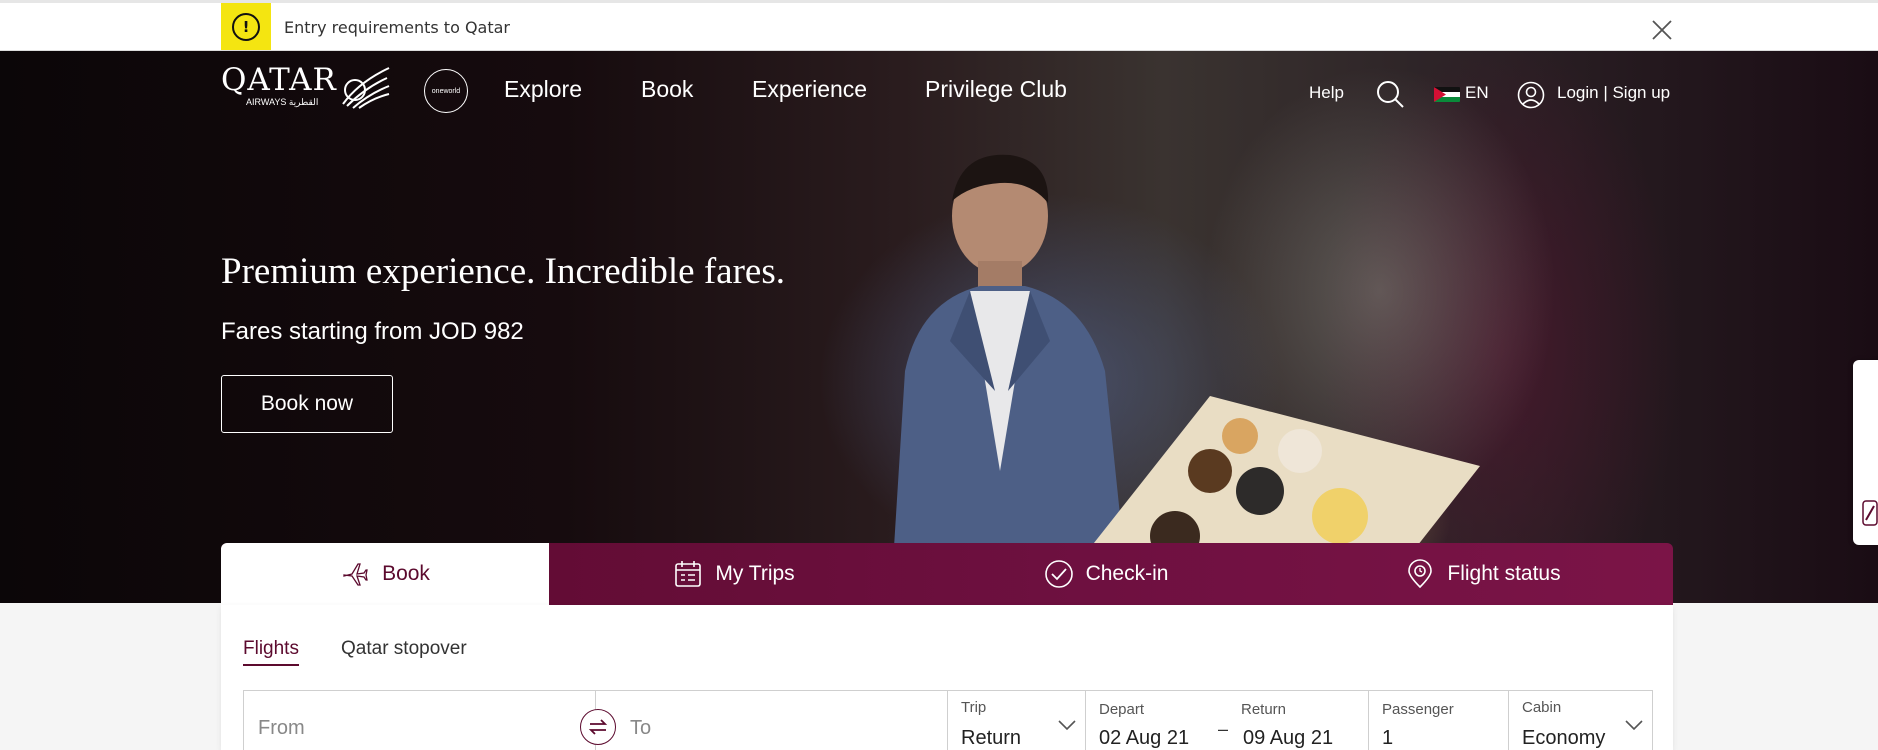 The image size is (1878, 750). I want to click on tab-check-in: Check-in, so click(1106, 574).